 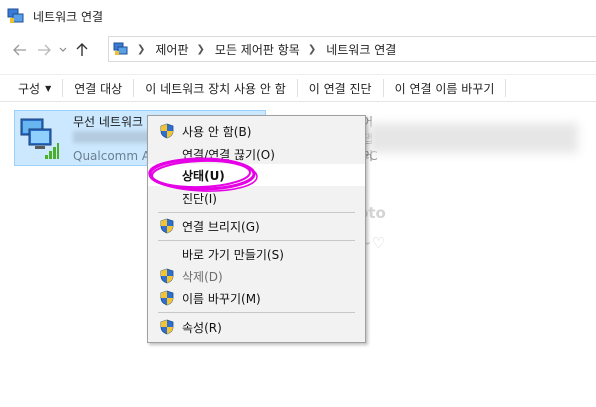 I want to click on control-panel-icon, so click(x=121, y=49).